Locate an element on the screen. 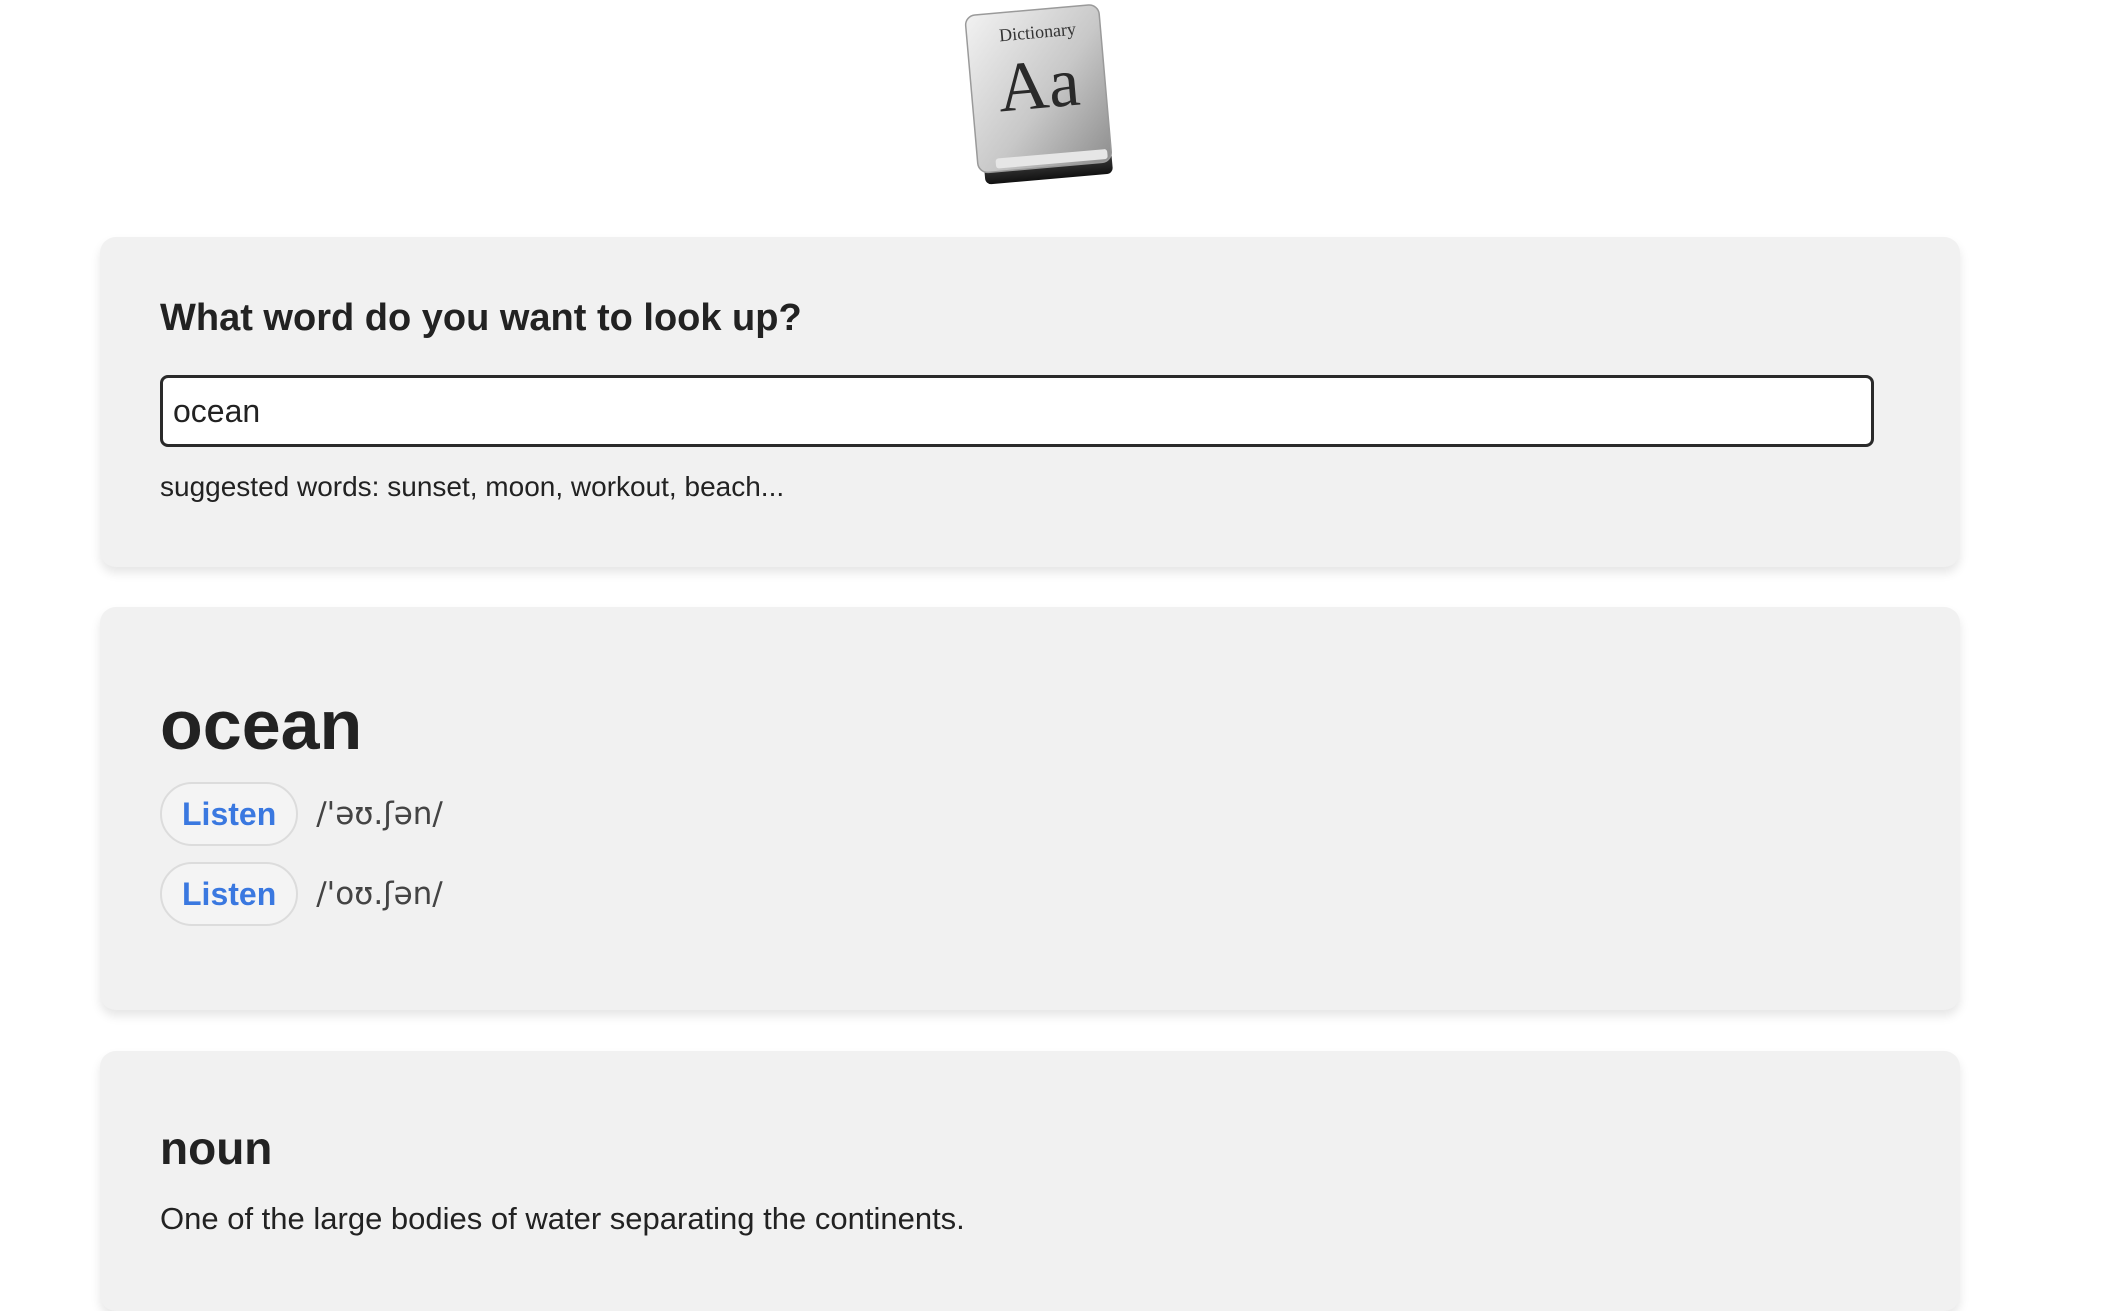 The width and height of the screenshot is (2108, 1311). logo-glyph: Aa is located at coordinates (1039, 86).